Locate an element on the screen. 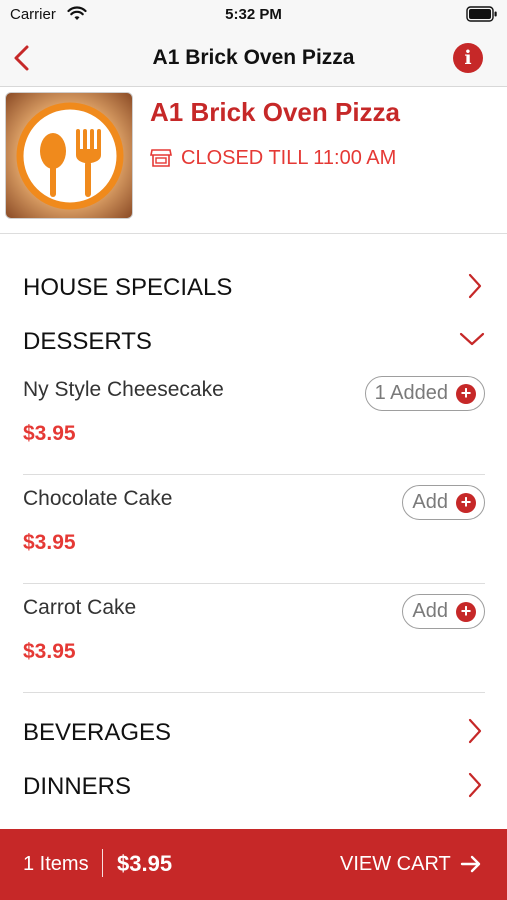 This screenshot has width=507, height=900. store-icon is located at coordinates (161, 158).